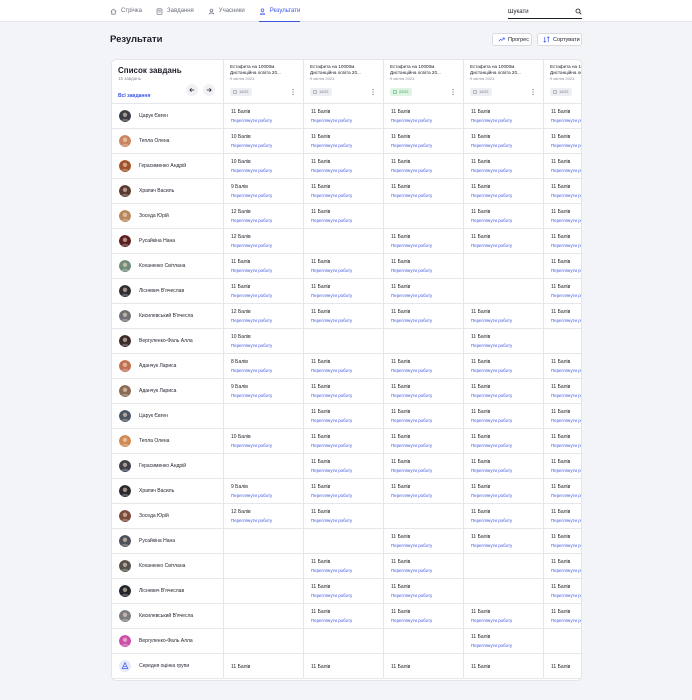 This screenshot has height=700, width=692. I want to click on search-icon, so click(578, 11).